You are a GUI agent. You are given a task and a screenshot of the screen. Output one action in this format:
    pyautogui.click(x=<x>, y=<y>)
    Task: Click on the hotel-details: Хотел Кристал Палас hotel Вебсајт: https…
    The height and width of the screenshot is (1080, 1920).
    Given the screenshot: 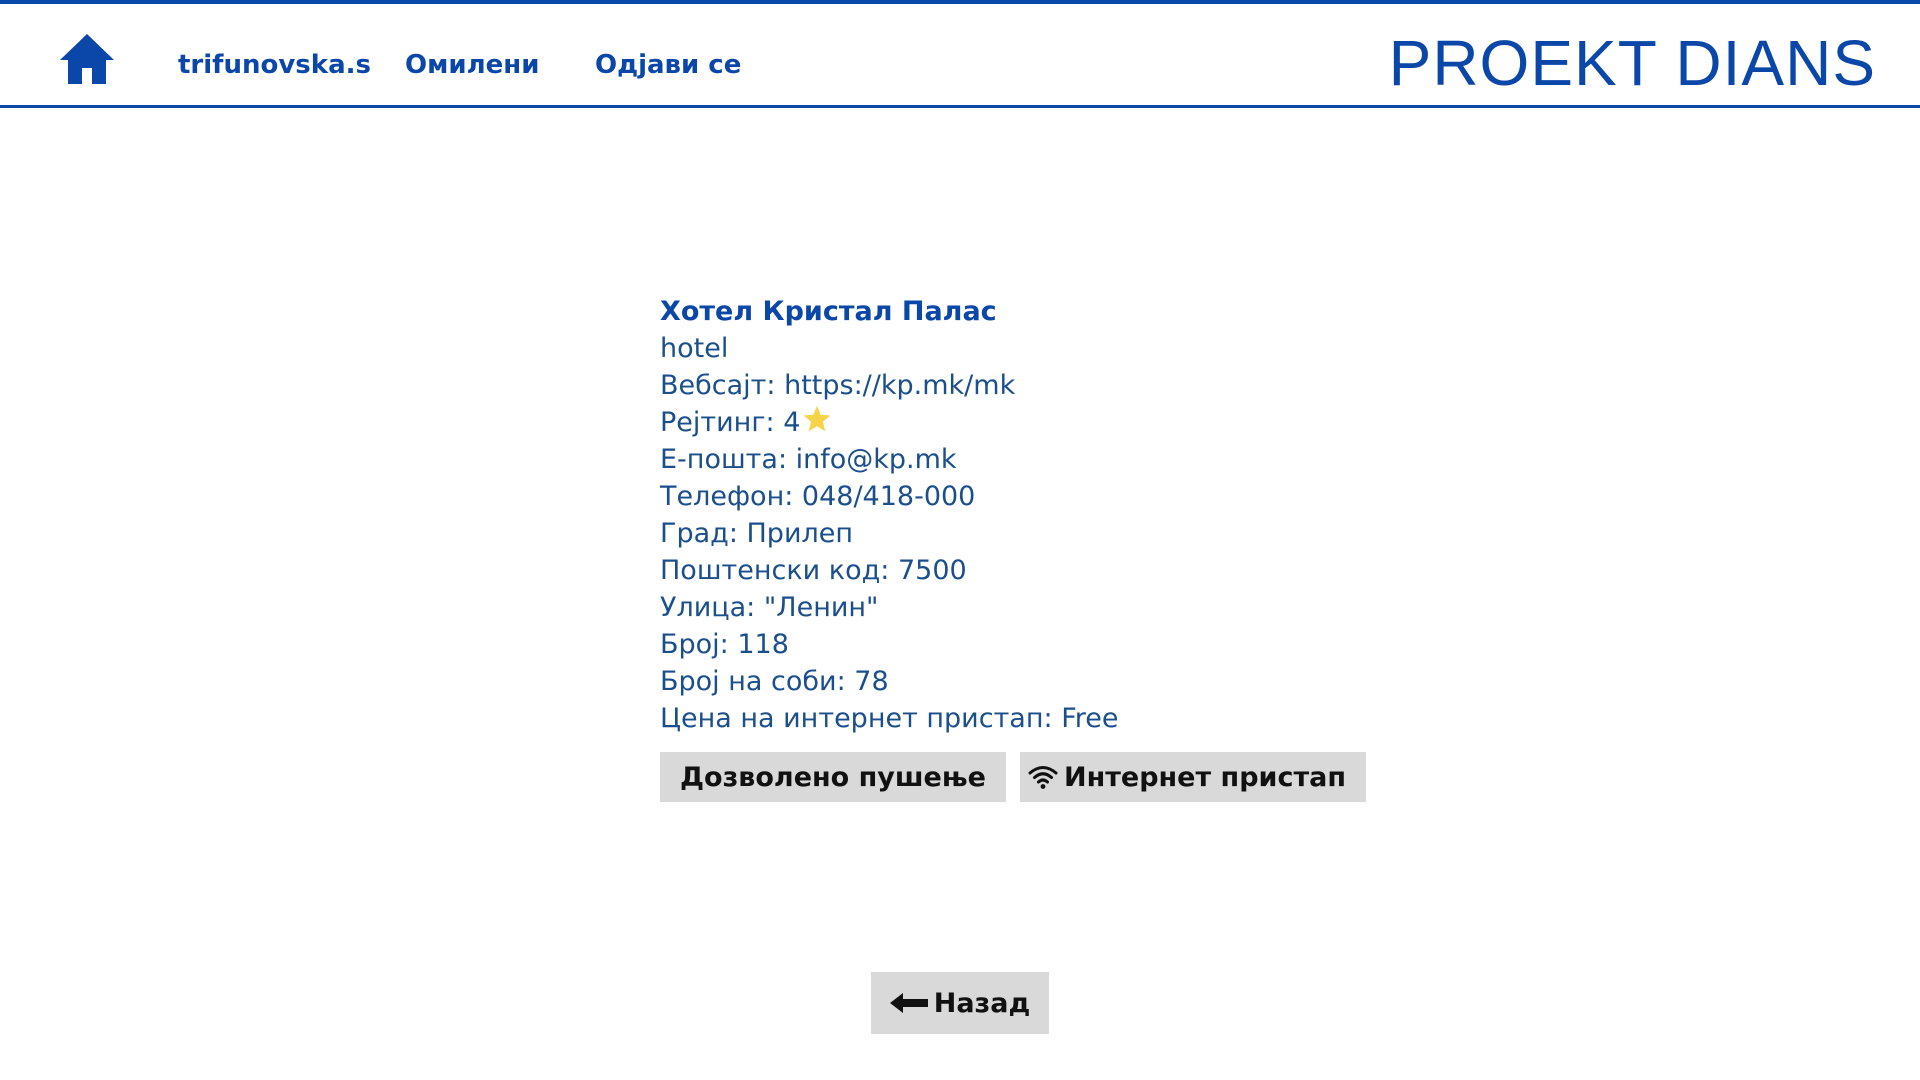 What is the action you would take?
    pyautogui.click(x=889, y=515)
    